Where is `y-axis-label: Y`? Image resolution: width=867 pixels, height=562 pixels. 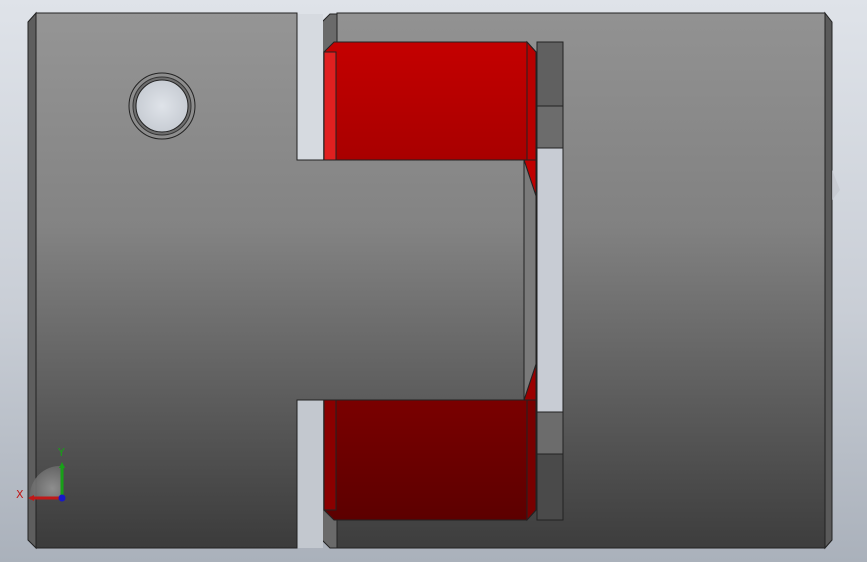
y-axis-label: Y is located at coordinates (61, 452).